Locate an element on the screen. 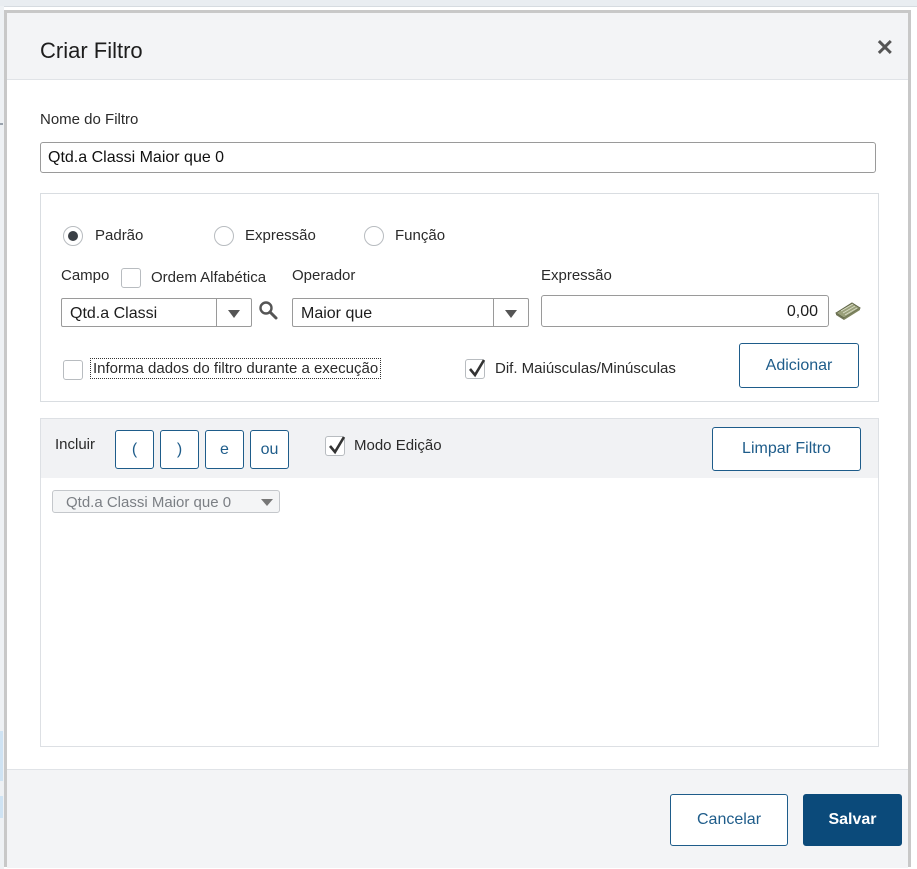 The image size is (917, 869). campo-select: Qtd.a Classi is located at coordinates (156, 312).